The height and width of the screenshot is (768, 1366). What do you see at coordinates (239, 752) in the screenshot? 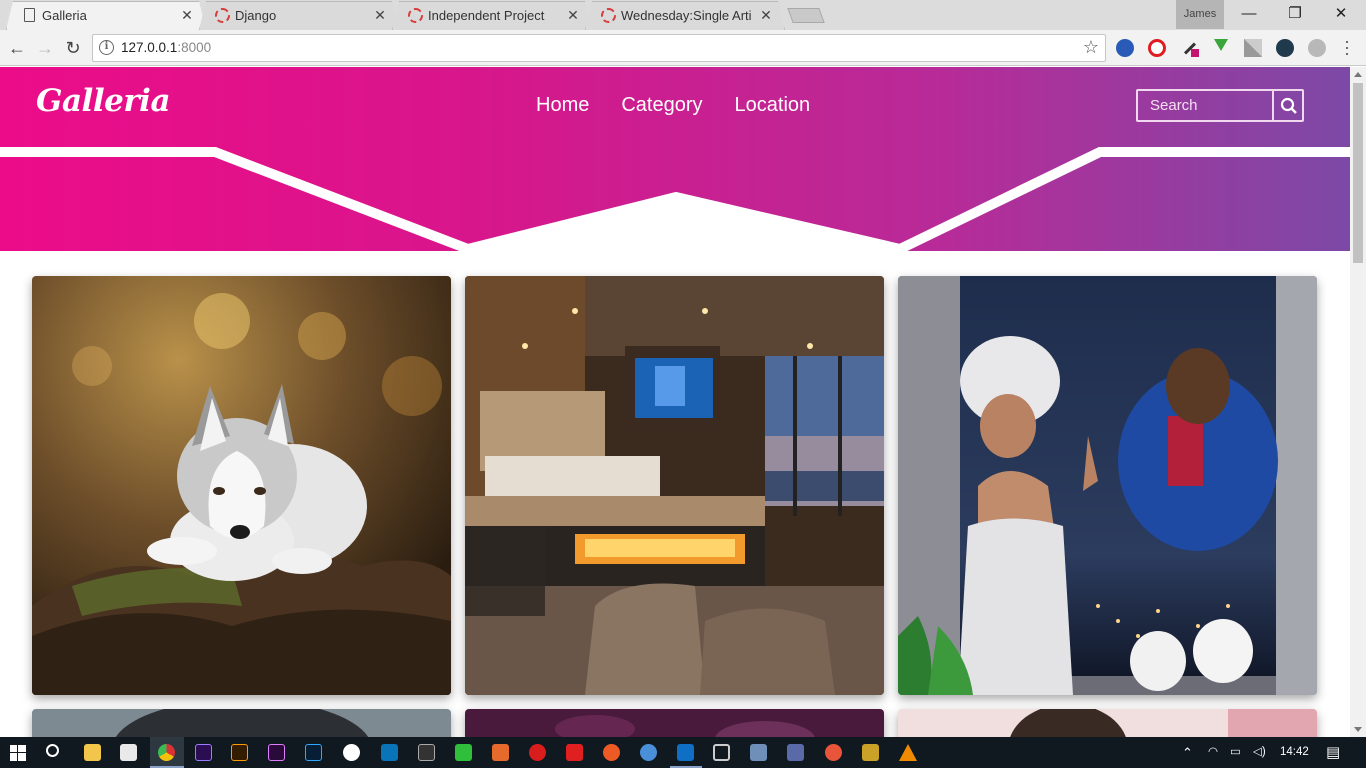
I see `illustrator-icon` at bounding box center [239, 752].